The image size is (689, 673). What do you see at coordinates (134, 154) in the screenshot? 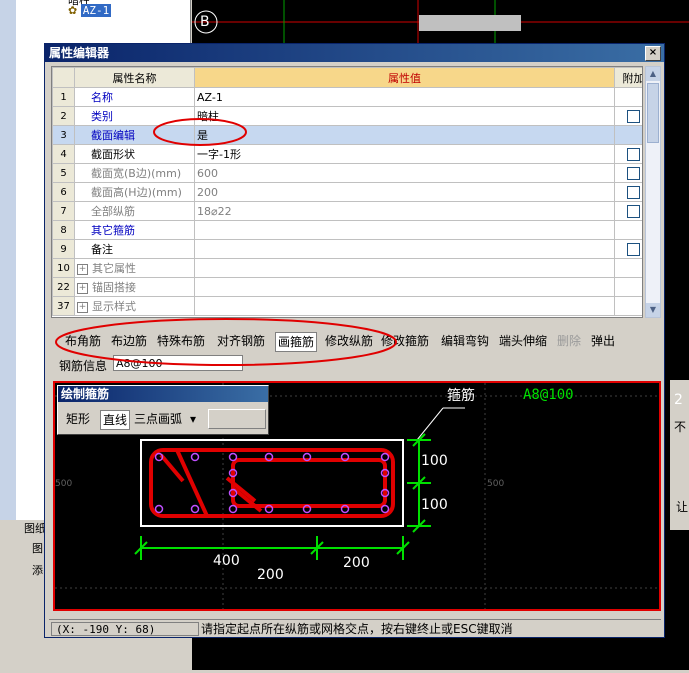
I see `property-name: 截面形状` at bounding box center [134, 154].